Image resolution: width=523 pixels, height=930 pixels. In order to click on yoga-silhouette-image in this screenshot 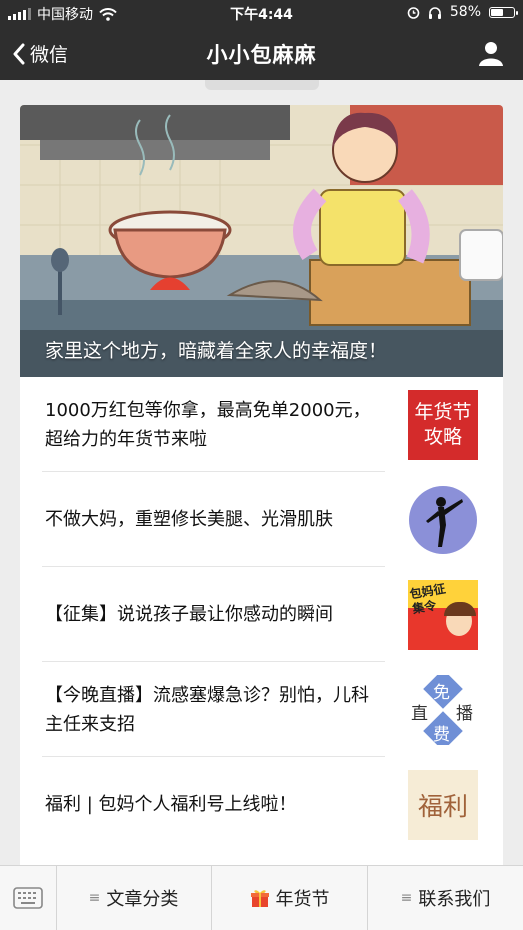, I will do `click(443, 520)`.